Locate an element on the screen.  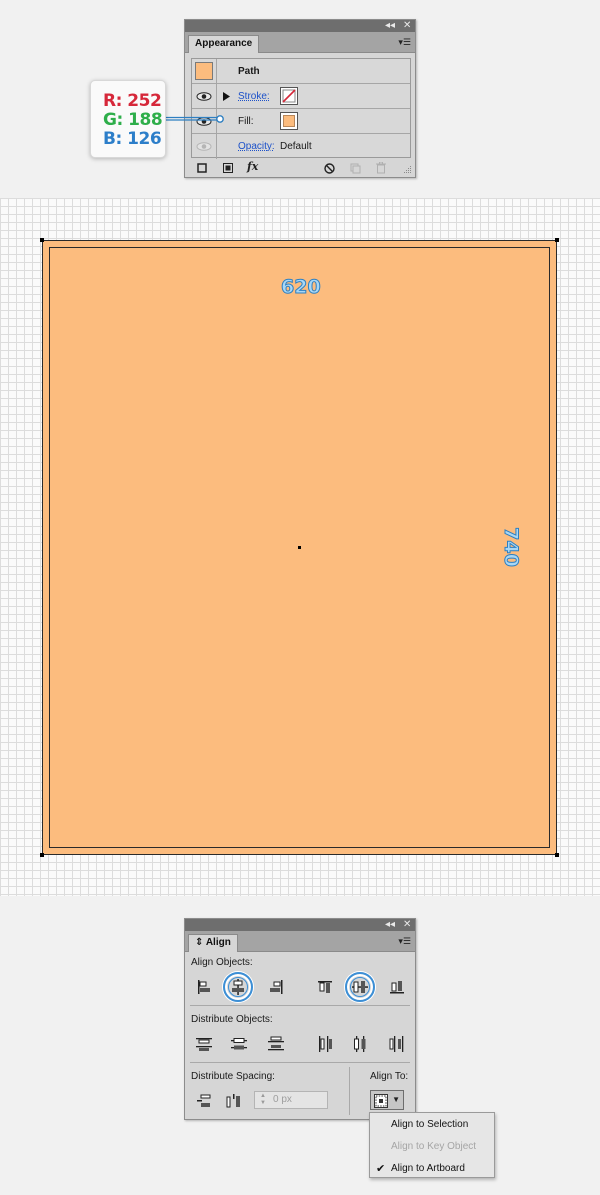
align-to-artboard-icon is located at coordinates (381, 1101).